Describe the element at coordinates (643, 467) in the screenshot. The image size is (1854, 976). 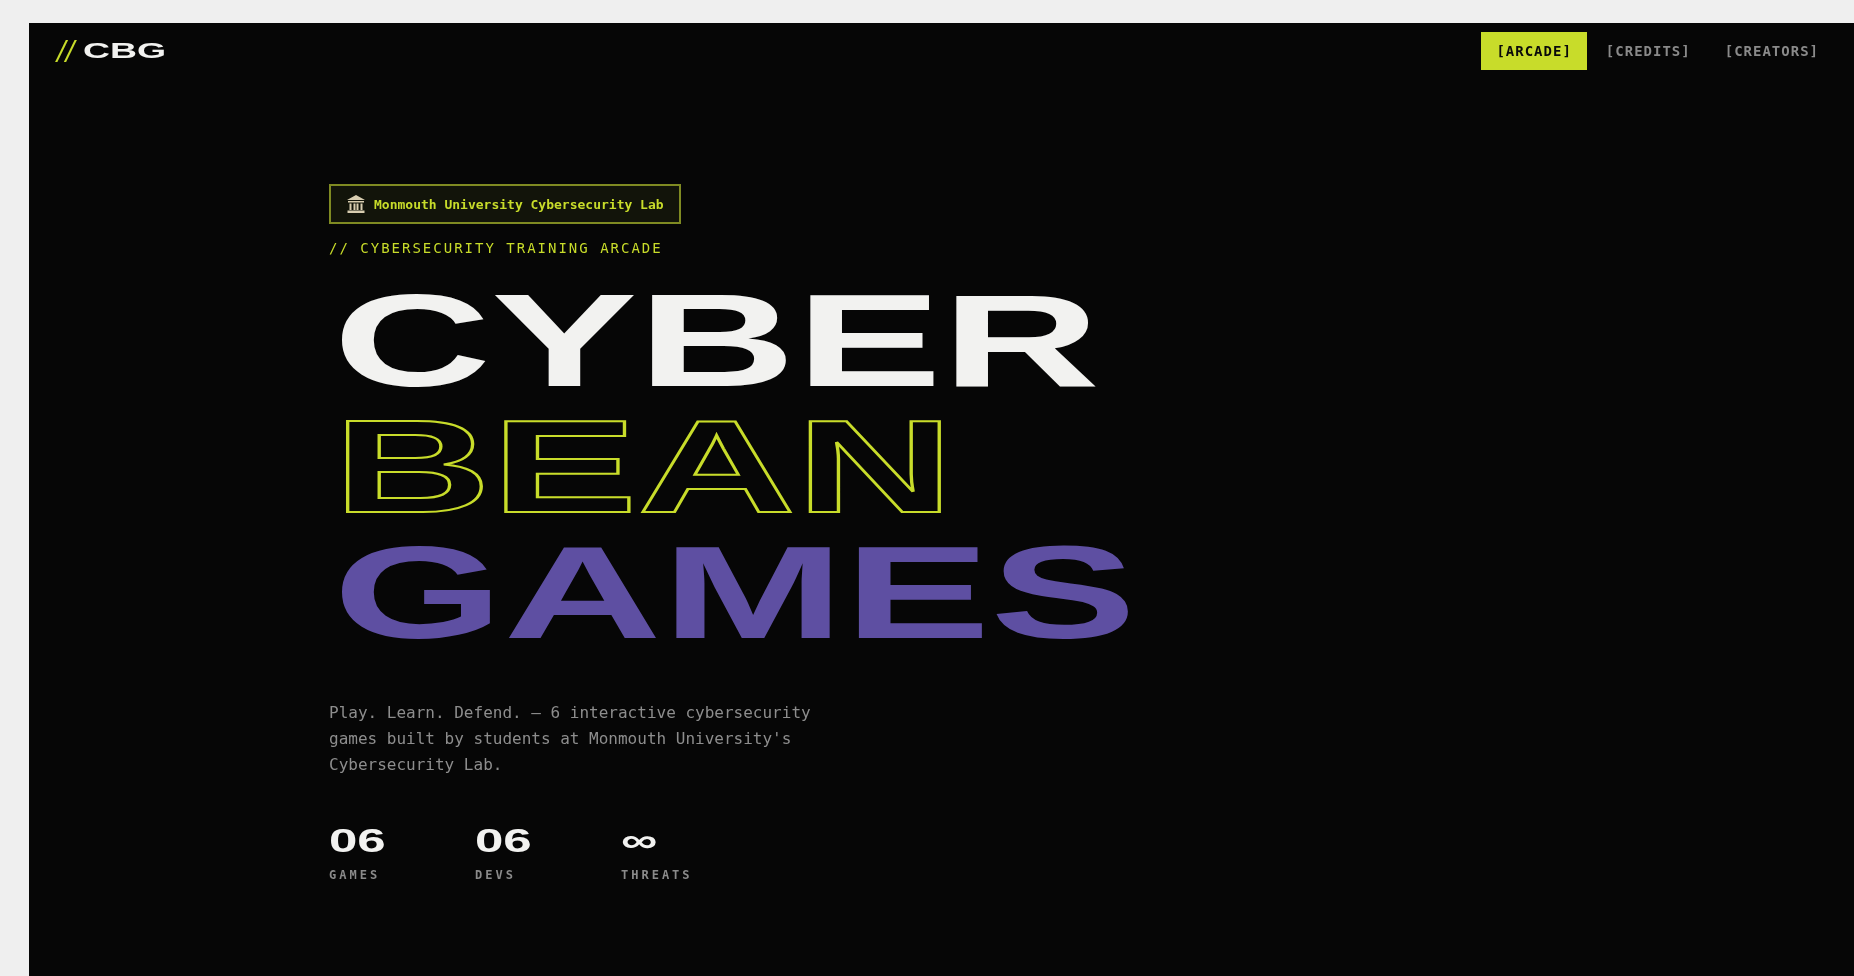
I see `headline-word: BEAN` at that location.